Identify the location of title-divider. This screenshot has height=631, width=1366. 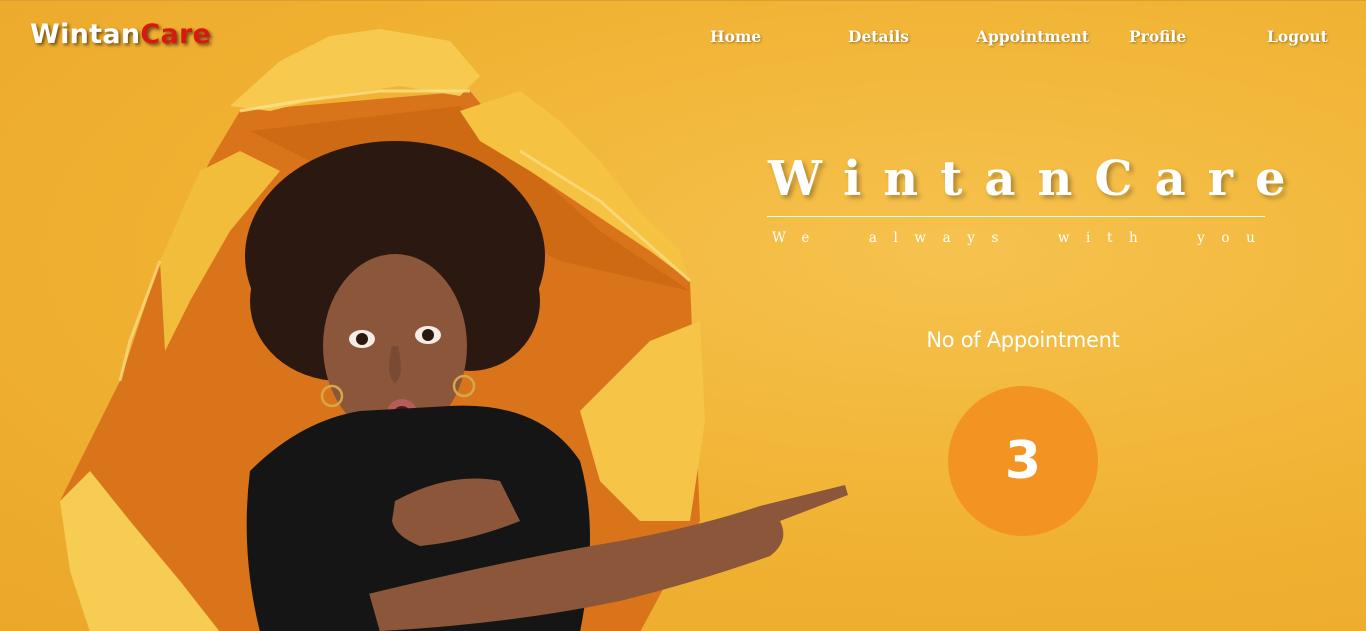
(1016, 216).